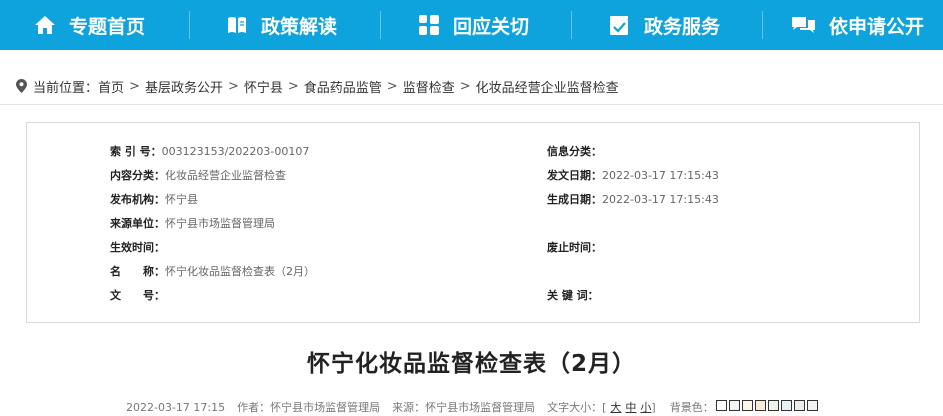 Image resolution: width=943 pixels, height=416 pixels. Describe the element at coordinates (137, 247) in the screenshot. I see `info-effective-time: 生效时间：` at that location.